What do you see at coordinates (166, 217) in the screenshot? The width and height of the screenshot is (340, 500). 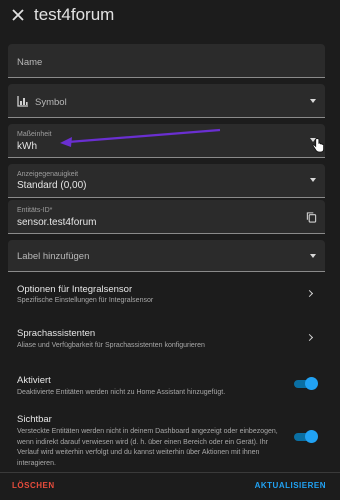 I see `entity-id-field: Entitäts-ID* sensor.test4forum` at bounding box center [166, 217].